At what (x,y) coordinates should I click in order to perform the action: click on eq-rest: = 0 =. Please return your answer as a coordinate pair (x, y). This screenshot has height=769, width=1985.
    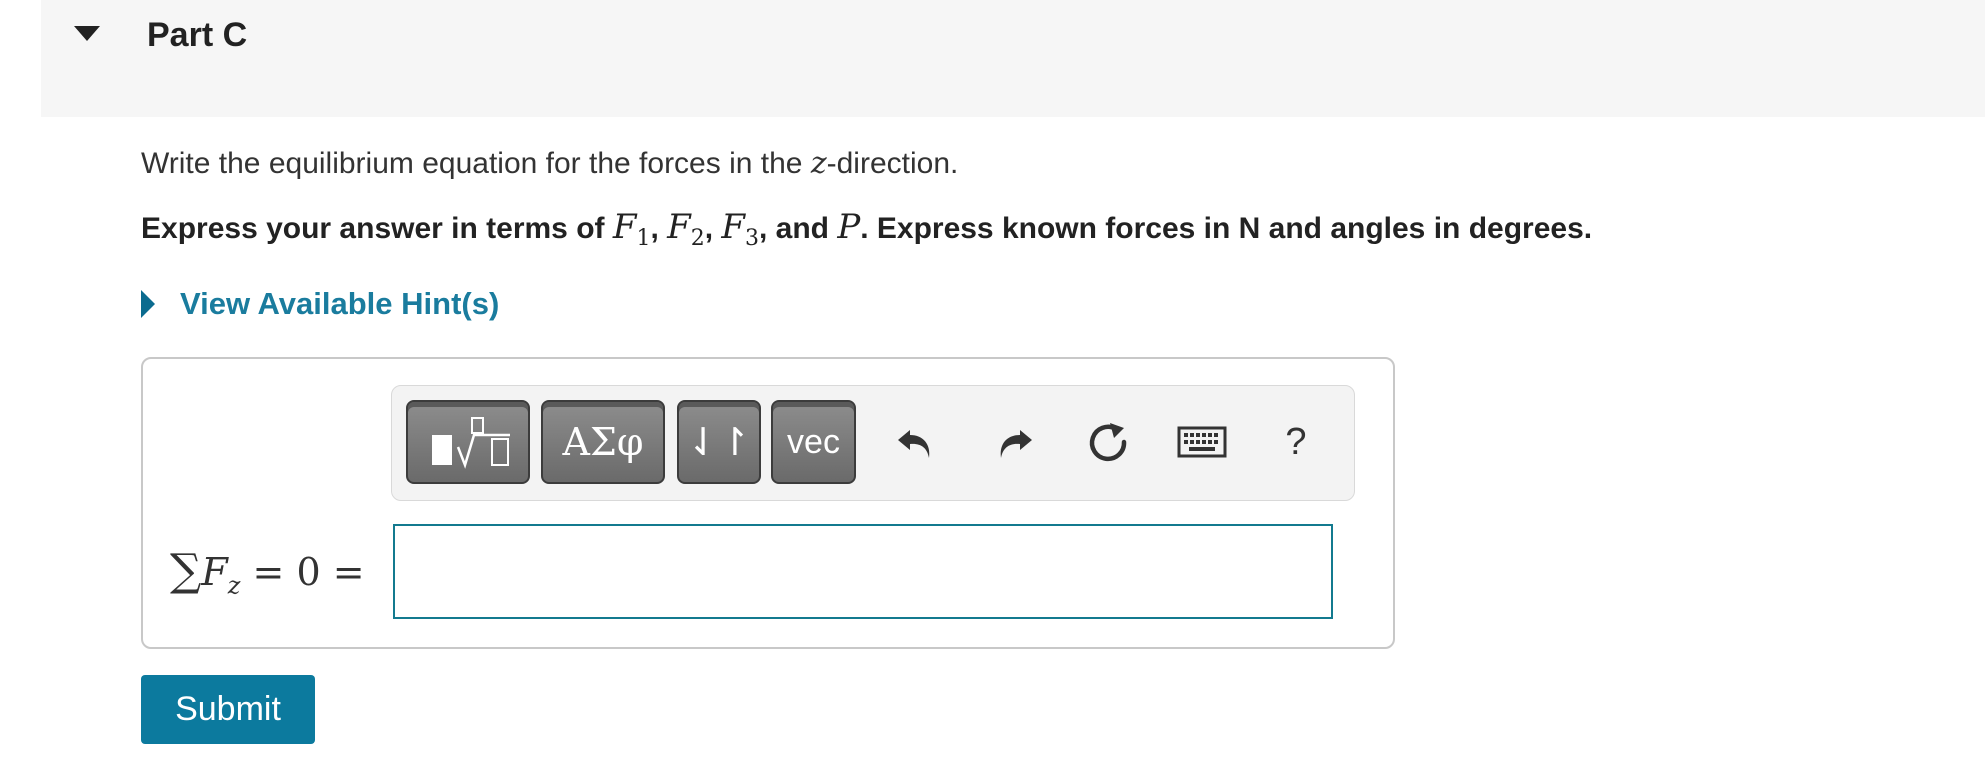
    Looking at the image, I should click on (302, 572).